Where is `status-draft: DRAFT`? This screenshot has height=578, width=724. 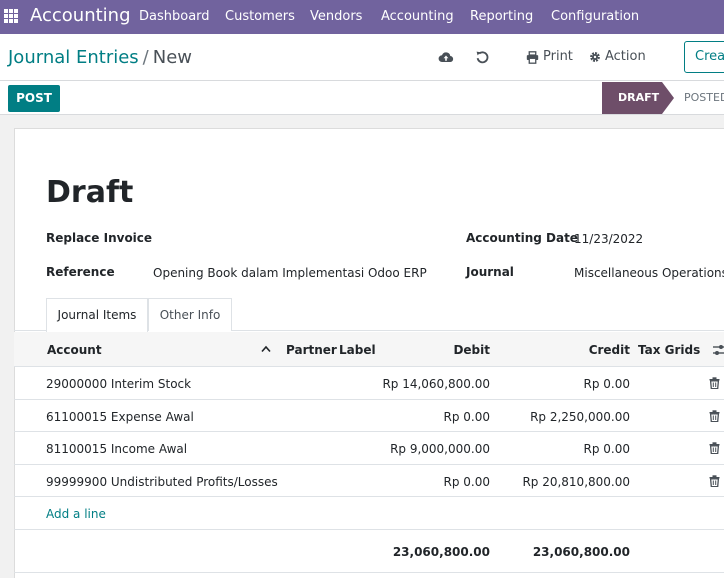 status-draft: DRAFT is located at coordinates (638, 98).